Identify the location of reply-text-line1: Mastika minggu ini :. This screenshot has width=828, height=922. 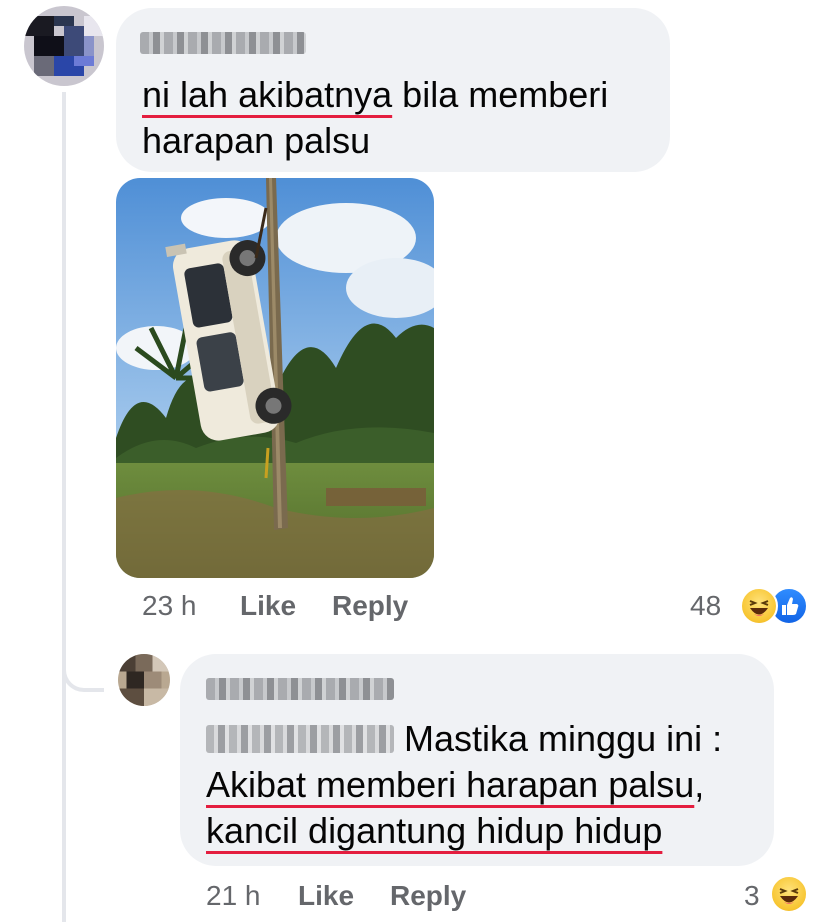
(558, 738).